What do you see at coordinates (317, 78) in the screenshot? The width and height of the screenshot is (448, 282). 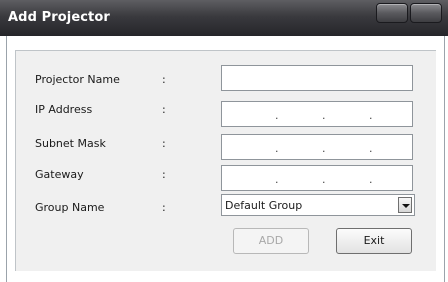 I see `projector-name-input` at bounding box center [317, 78].